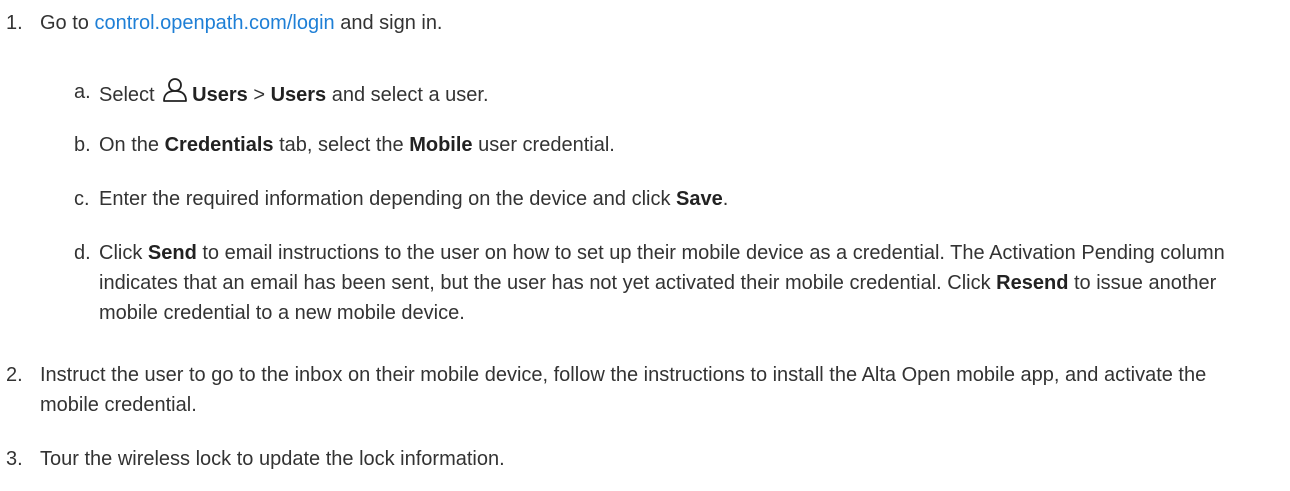 The image size is (1290, 491). Describe the element at coordinates (543, 145) in the screenshot. I see `text-segment: user credential.` at that location.